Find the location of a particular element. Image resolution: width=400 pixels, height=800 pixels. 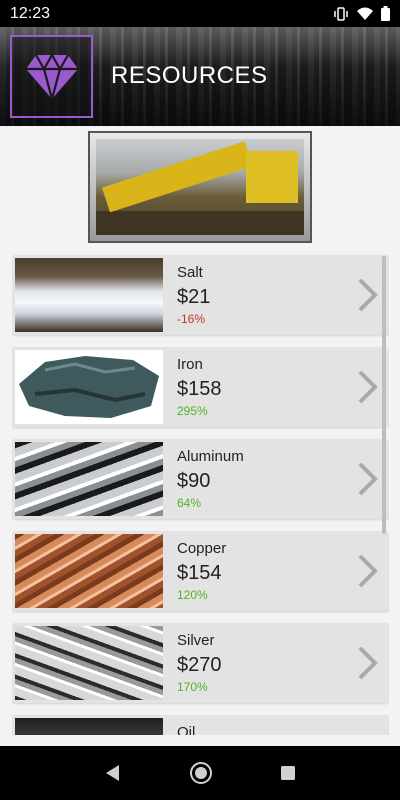

home-icon is located at coordinates (201, 773).